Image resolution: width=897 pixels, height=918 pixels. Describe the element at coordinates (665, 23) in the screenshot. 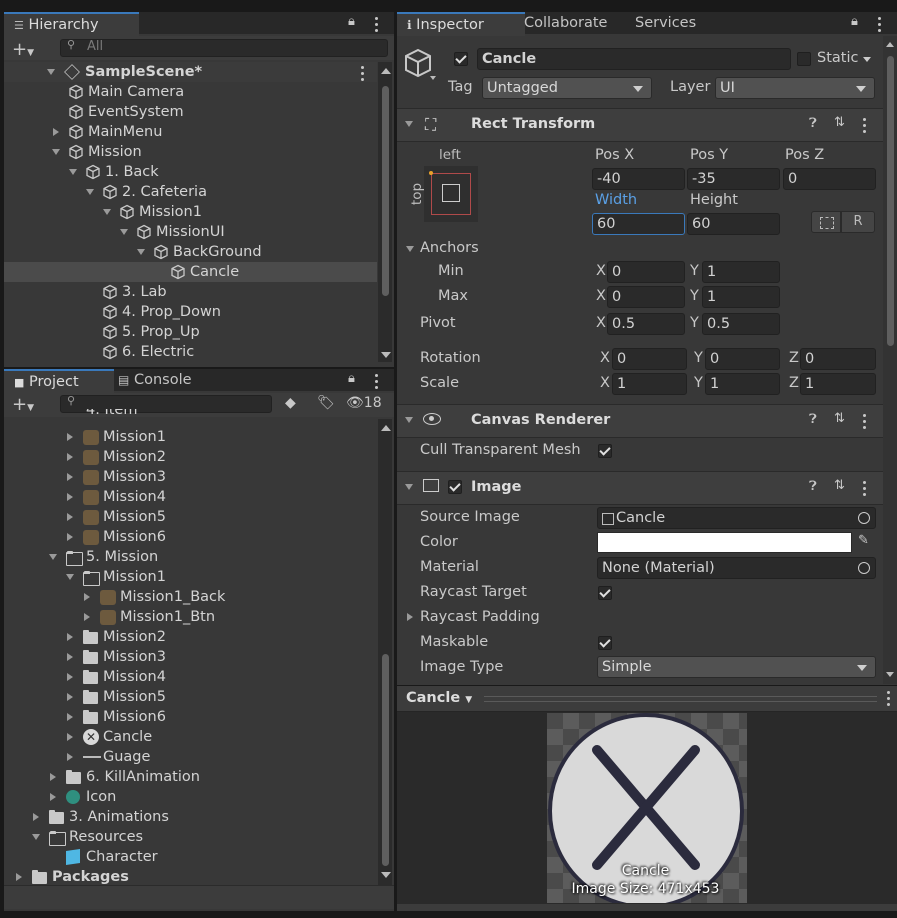

I see `tab-services: Services` at that location.